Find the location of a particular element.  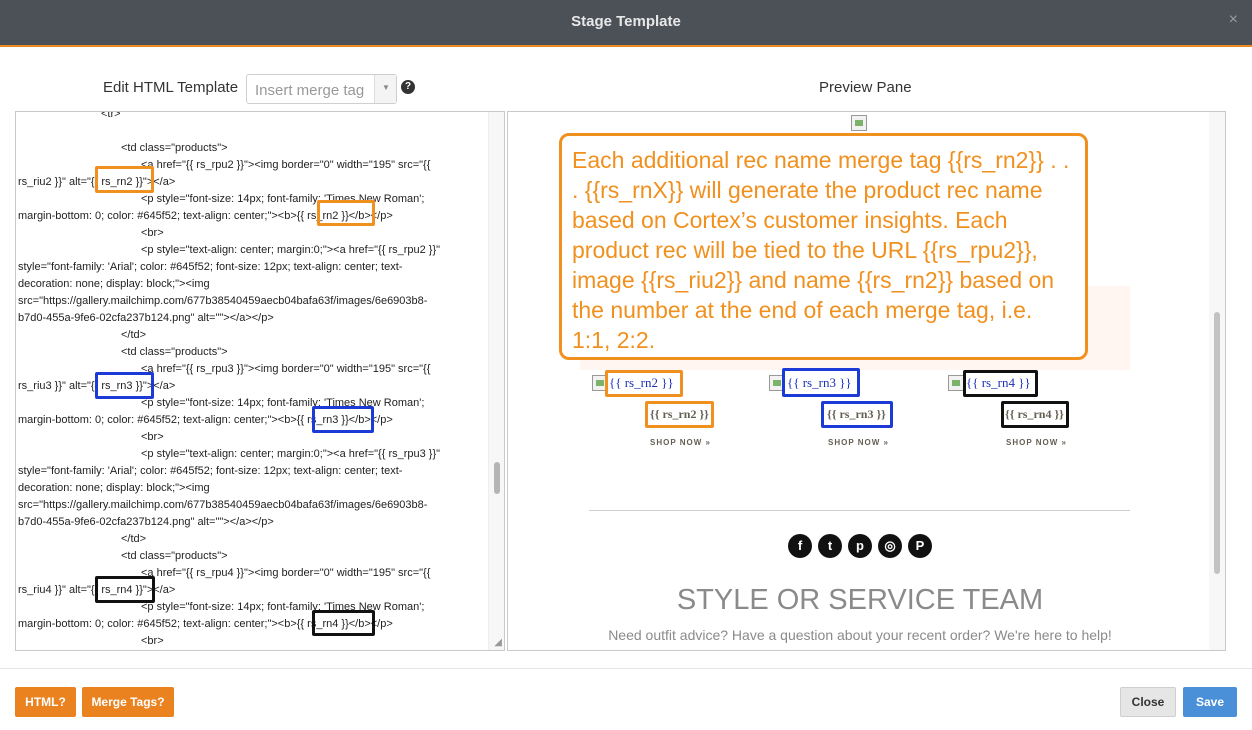

resize-handle-icon: ◢ is located at coordinates (498, 642).